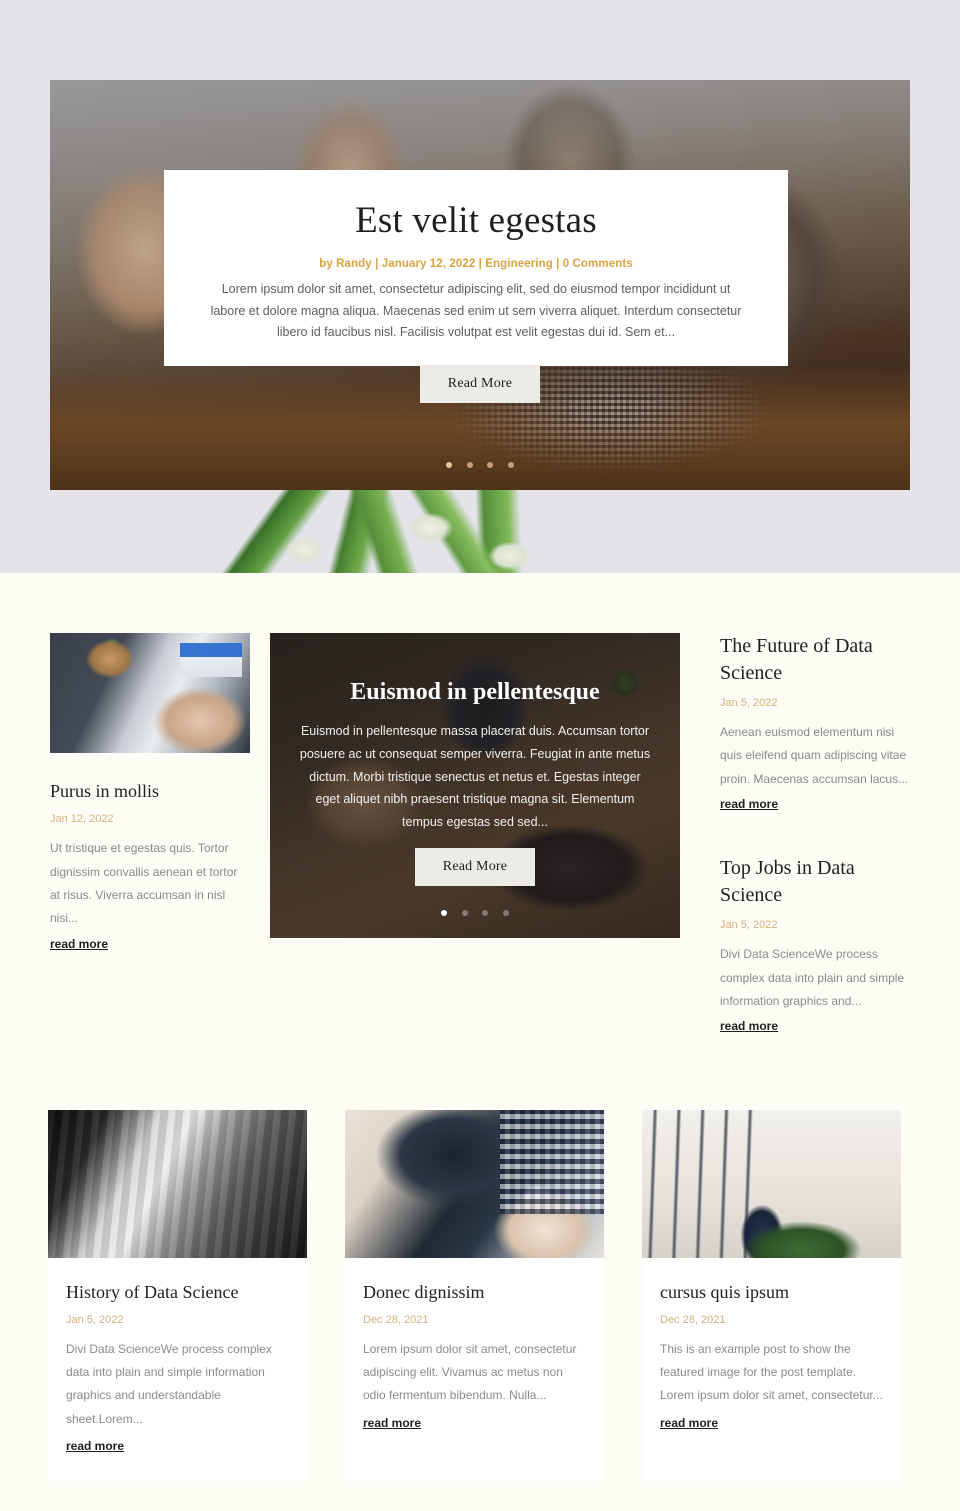  I want to click on right-post-date-1: Jan 5, 2022, so click(749, 703).